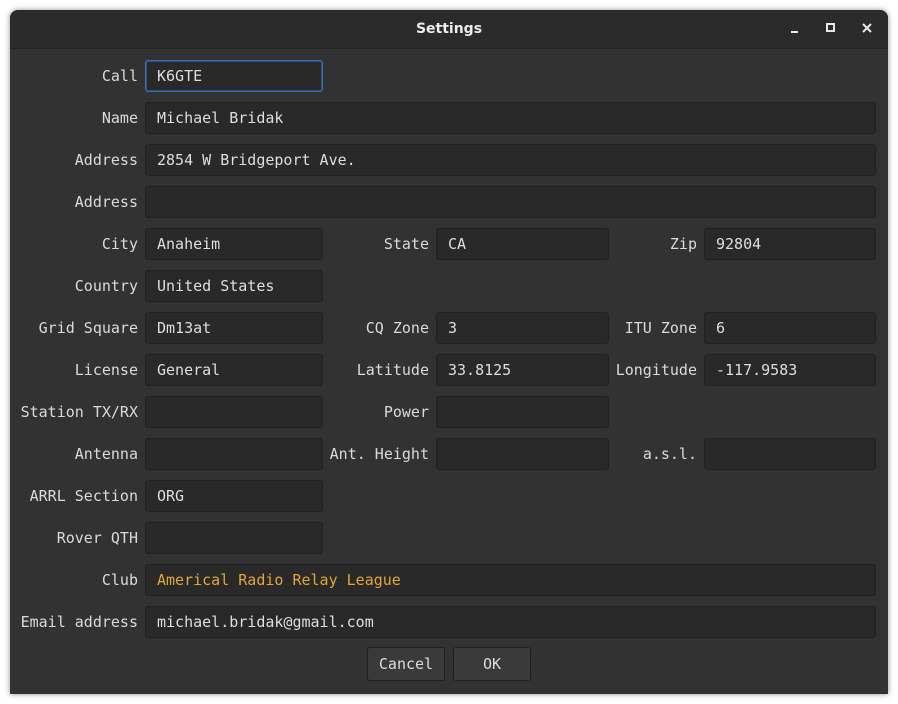 This screenshot has height=704, width=898. What do you see at coordinates (790, 370) in the screenshot?
I see `longitude-input` at bounding box center [790, 370].